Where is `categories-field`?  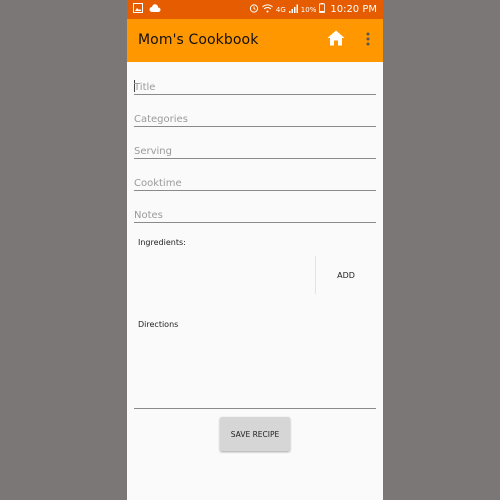 categories-field is located at coordinates (255, 115).